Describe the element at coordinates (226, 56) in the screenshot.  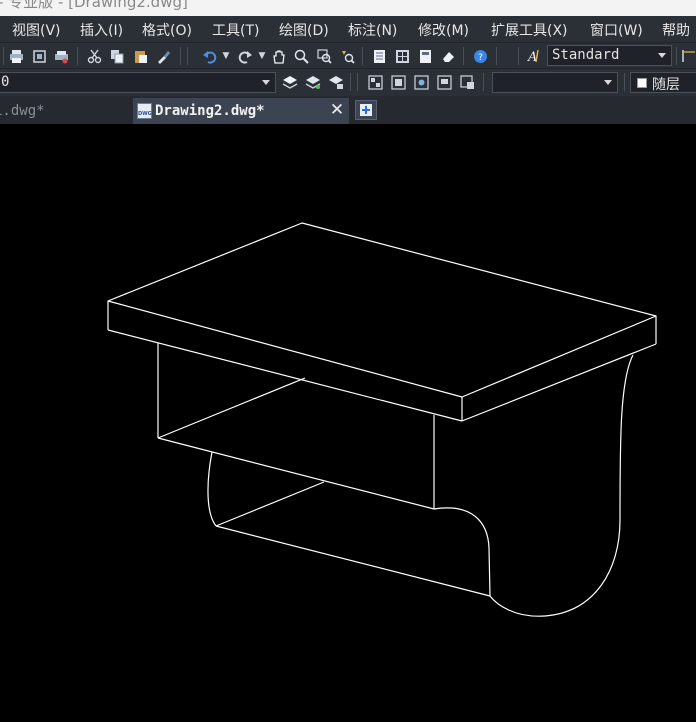
I see `chevron-down-icon: ▼` at that location.